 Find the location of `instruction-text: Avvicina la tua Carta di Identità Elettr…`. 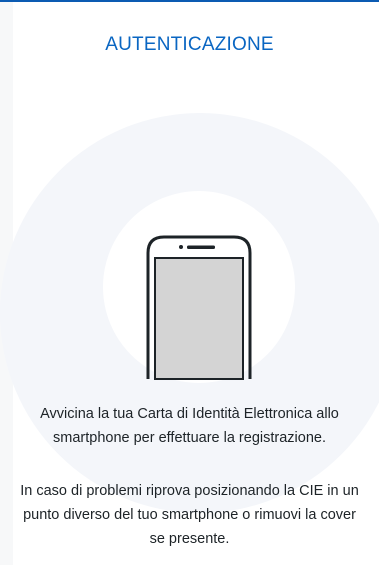

instruction-text: Avvicina la tua Carta di Identità Elettr… is located at coordinates (189, 426).